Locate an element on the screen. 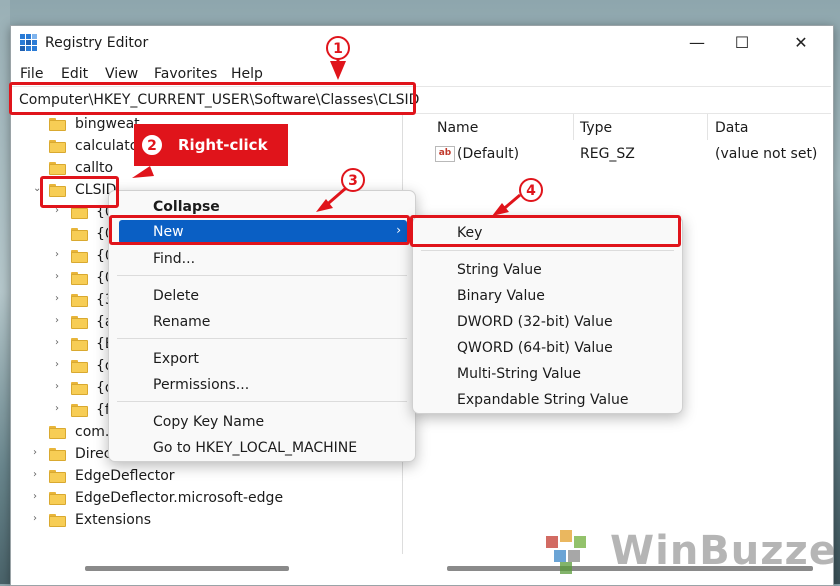 The height and width of the screenshot is (586, 840). arrow-step2 is located at coordinates (143, 172).